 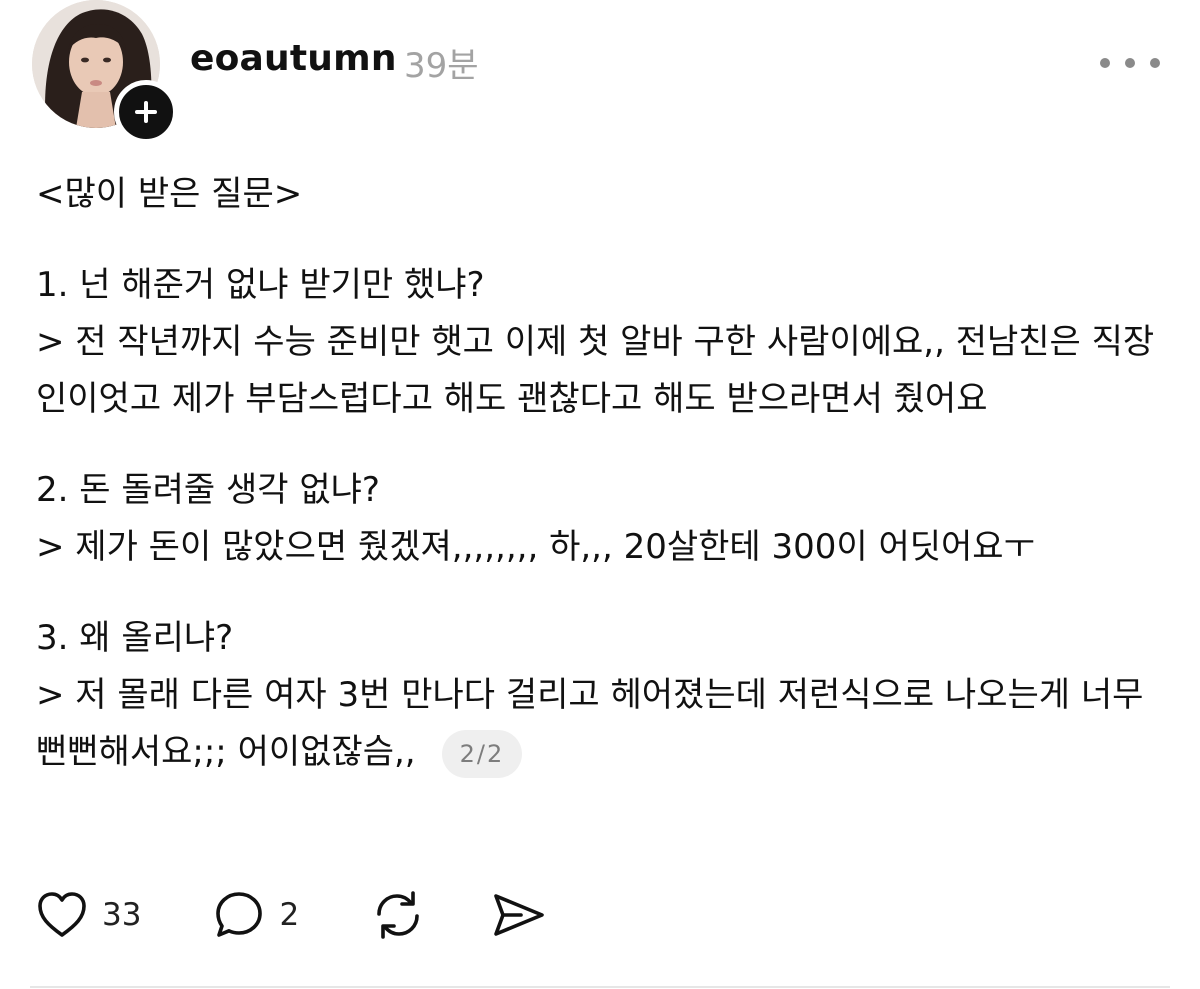 What do you see at coordinates (88, 915) in the screenshot?
I see `like-button: 33` at bounding box center [88, 915].